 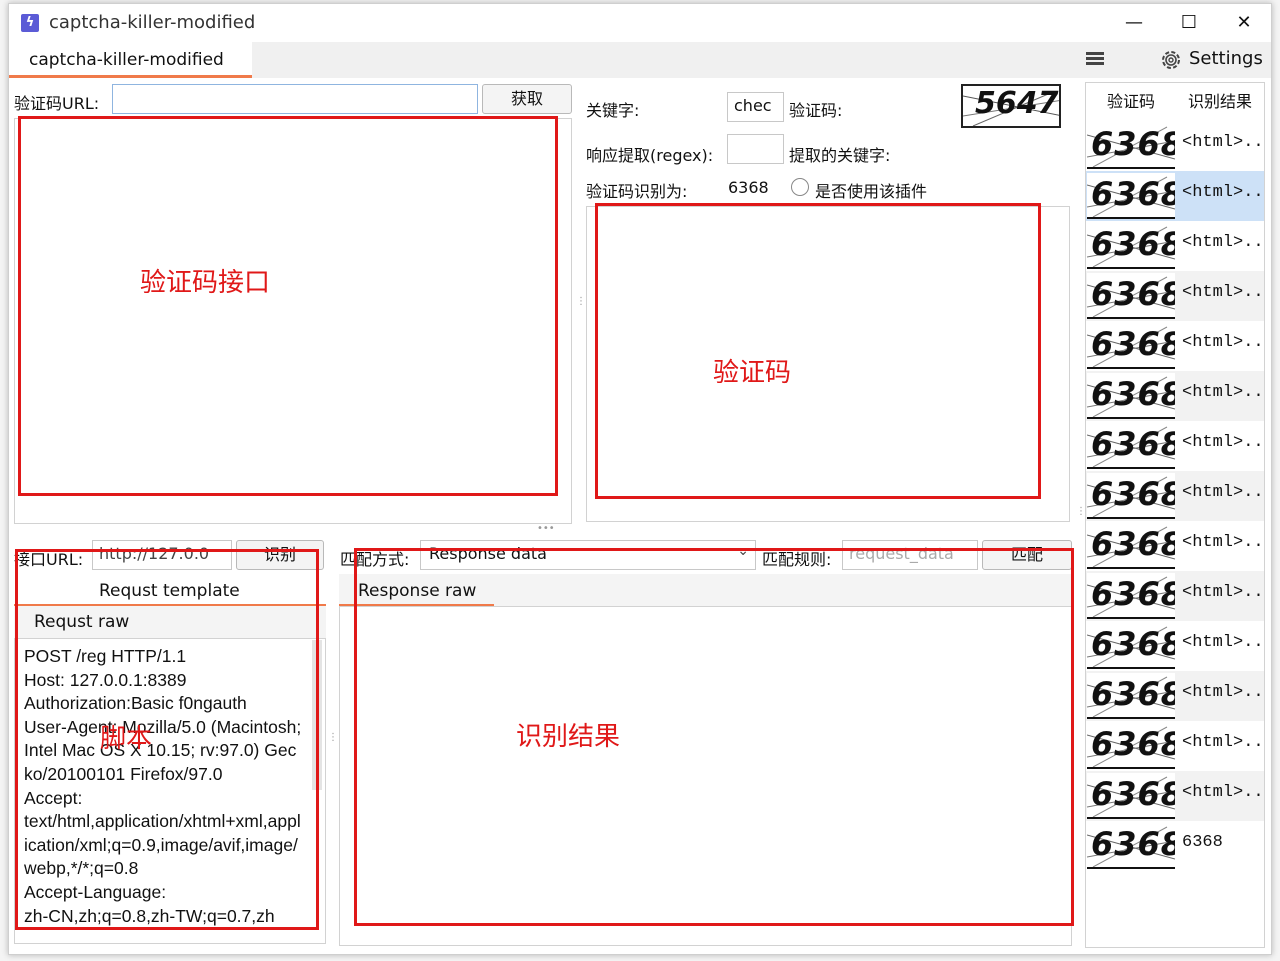 I want to click on minimize-button: —, so click(x=1134, y=23).